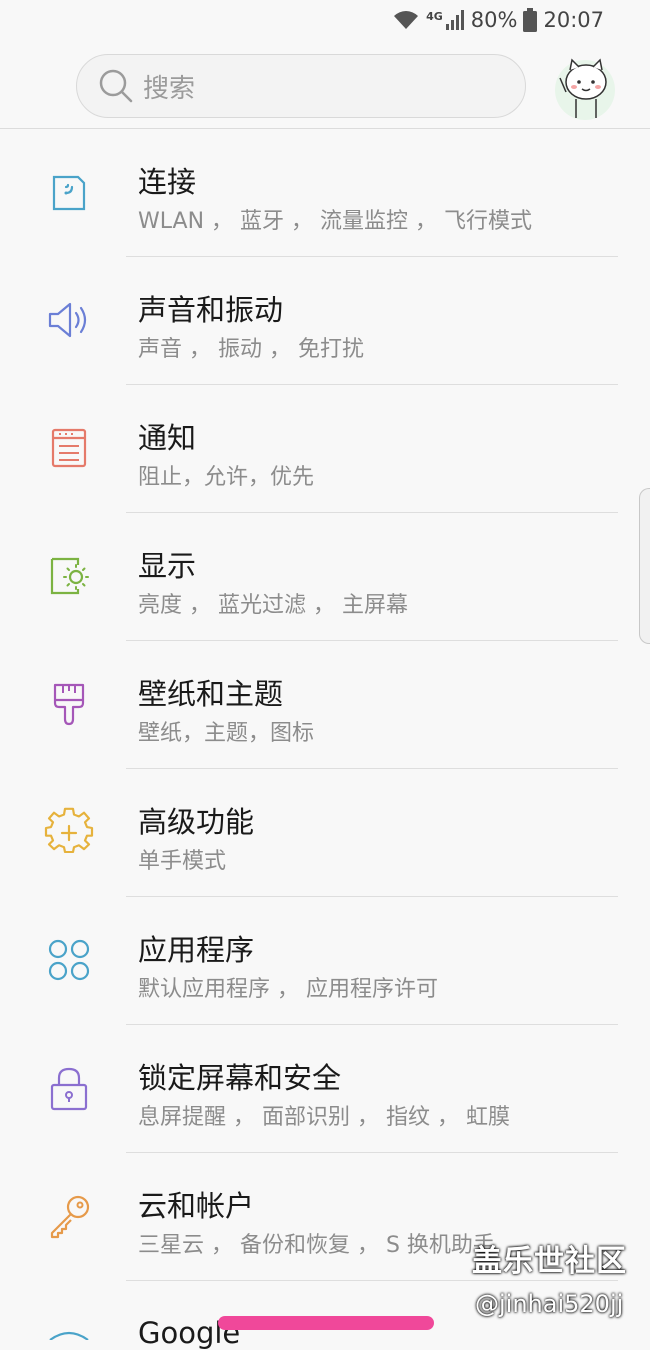 The width and height of the screenshot is (650, 1350). I want to click on search-placeholder: 搜索, so click(169, 88).